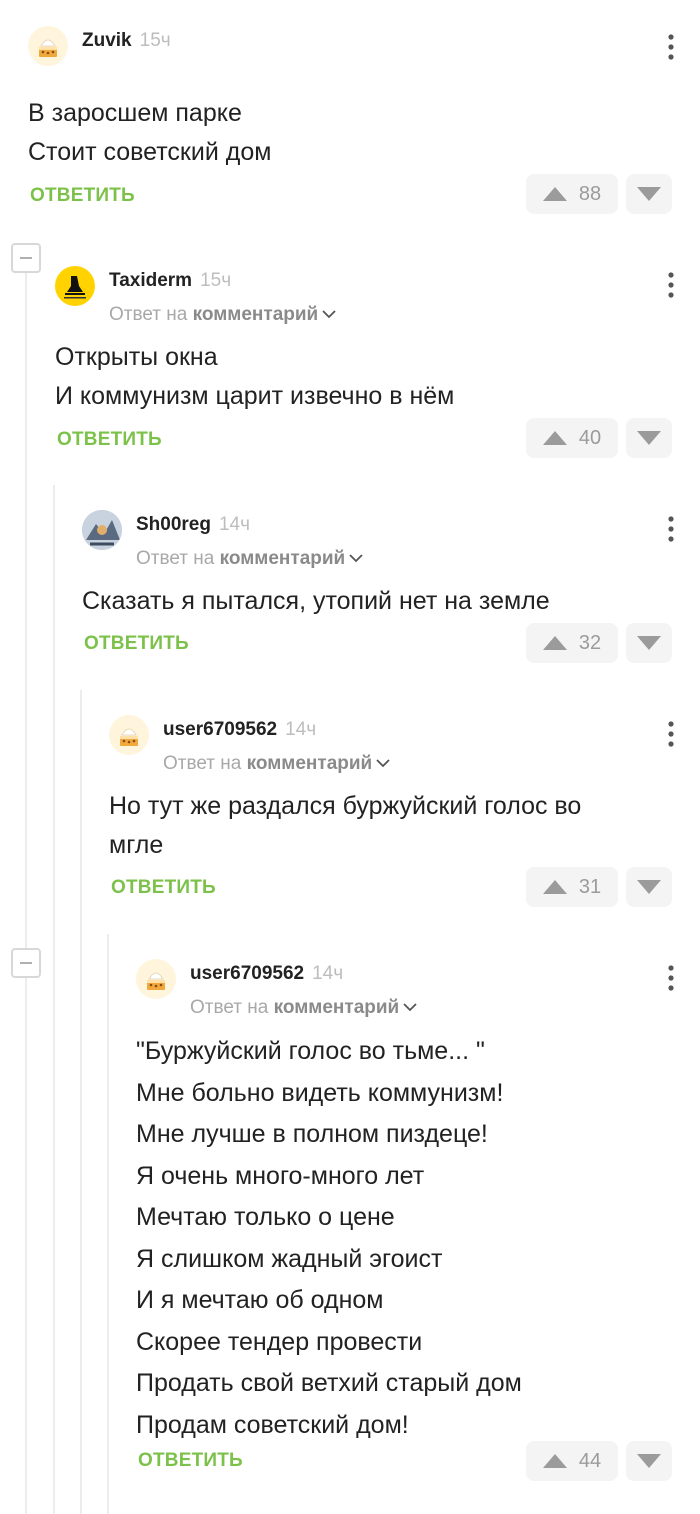 The height and width of the screenshot is (1514, 700). I want to click on upvote-button: 44, so click(572, 1461).